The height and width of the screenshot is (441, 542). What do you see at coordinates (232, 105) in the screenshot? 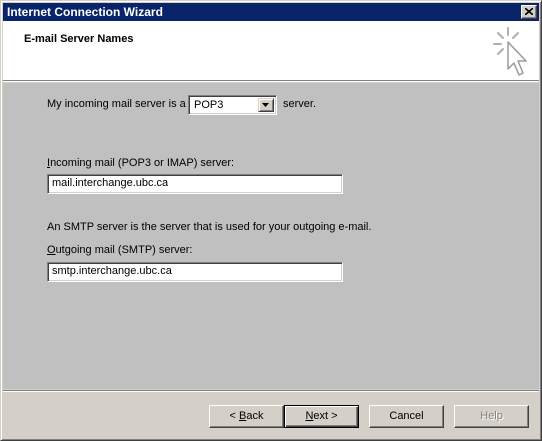
I see `server-type-select: POP3` at bounding box center [232, 105].